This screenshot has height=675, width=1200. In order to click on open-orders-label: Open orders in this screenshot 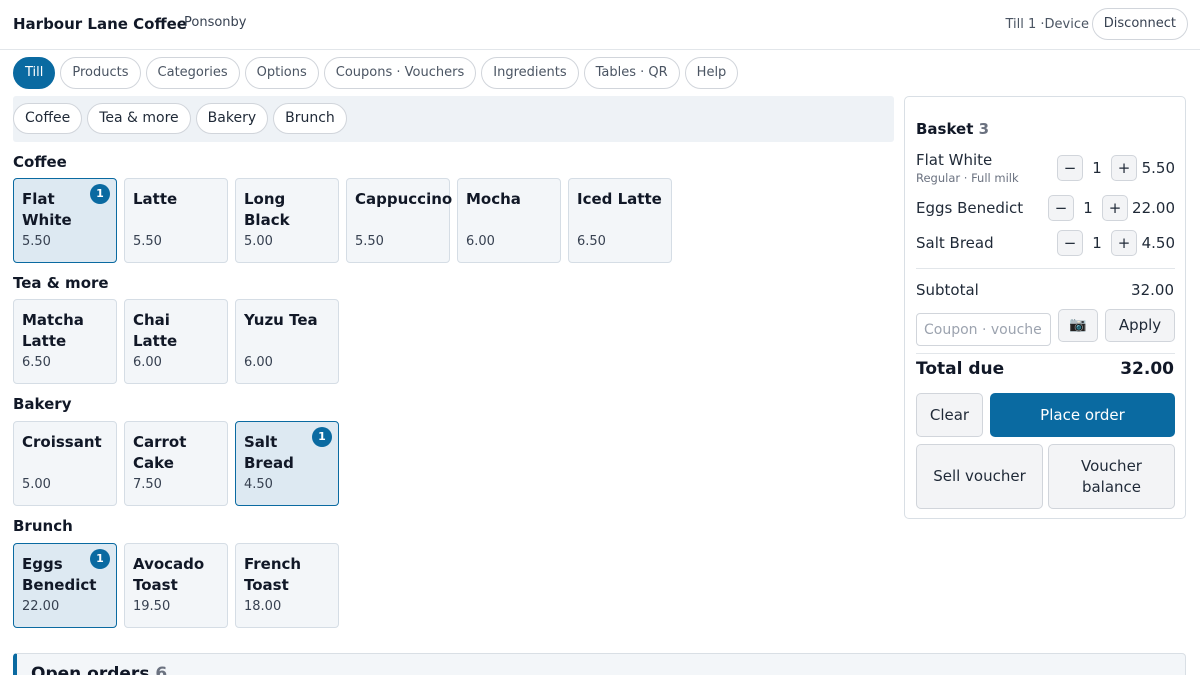, I will do `click(90, 669)`.